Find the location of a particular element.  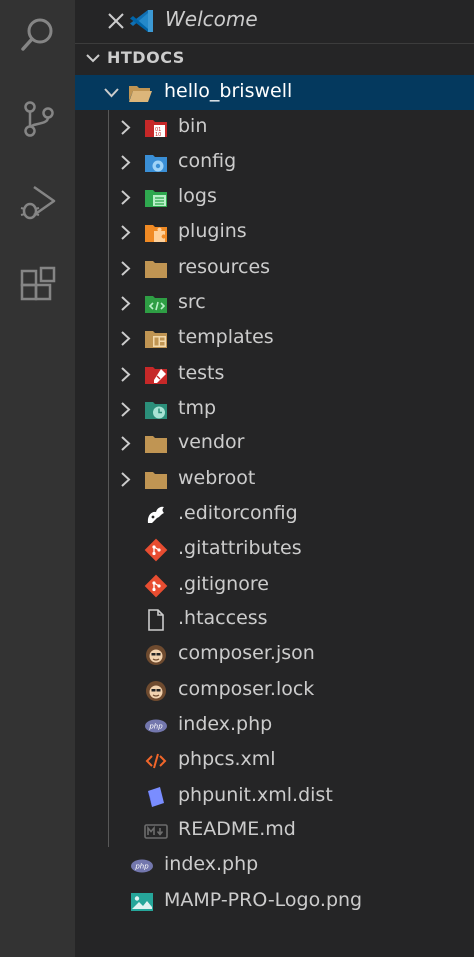

config-folder-icon is located at coordinates (156, 163).